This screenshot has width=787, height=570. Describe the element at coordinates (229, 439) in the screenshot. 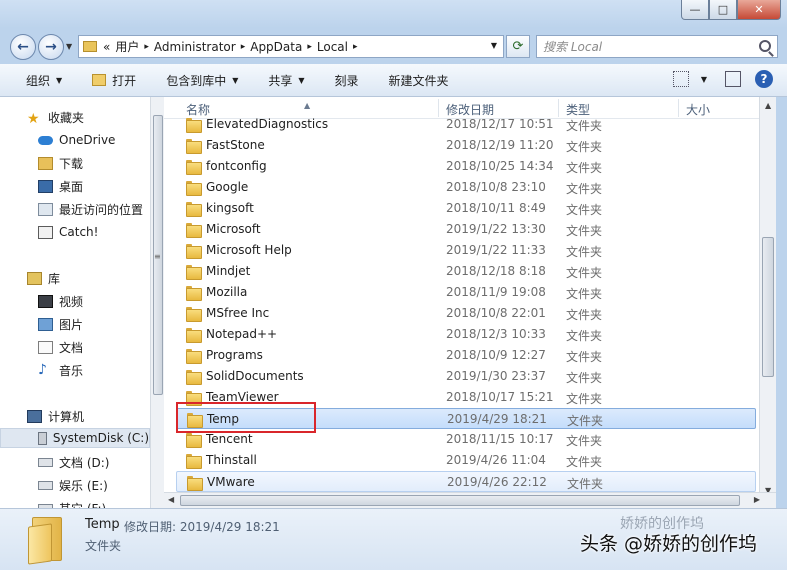

I see `file-name: Tencent` at that location.